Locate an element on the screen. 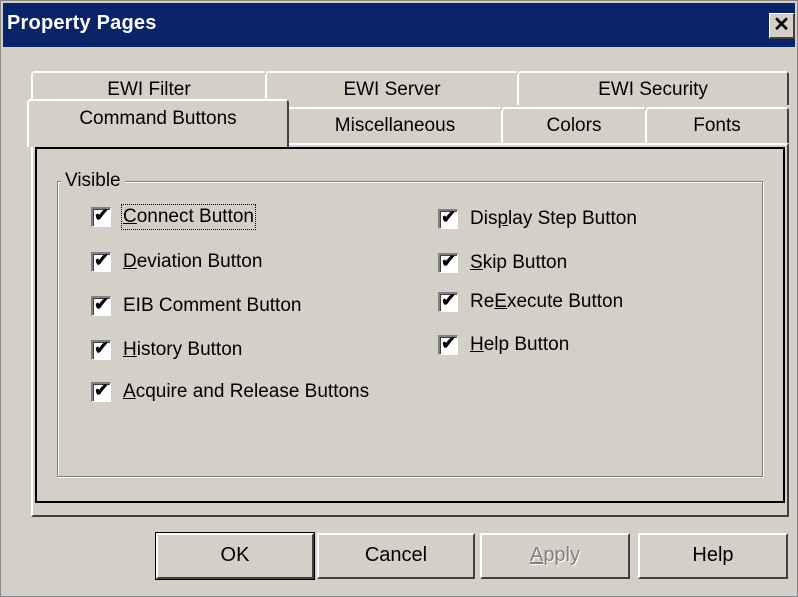 The width and height of the screenshot is (798, 597). eib-comment-button-checkbox: ✔ EIB Comment Button is located at coordinates (196, 305).